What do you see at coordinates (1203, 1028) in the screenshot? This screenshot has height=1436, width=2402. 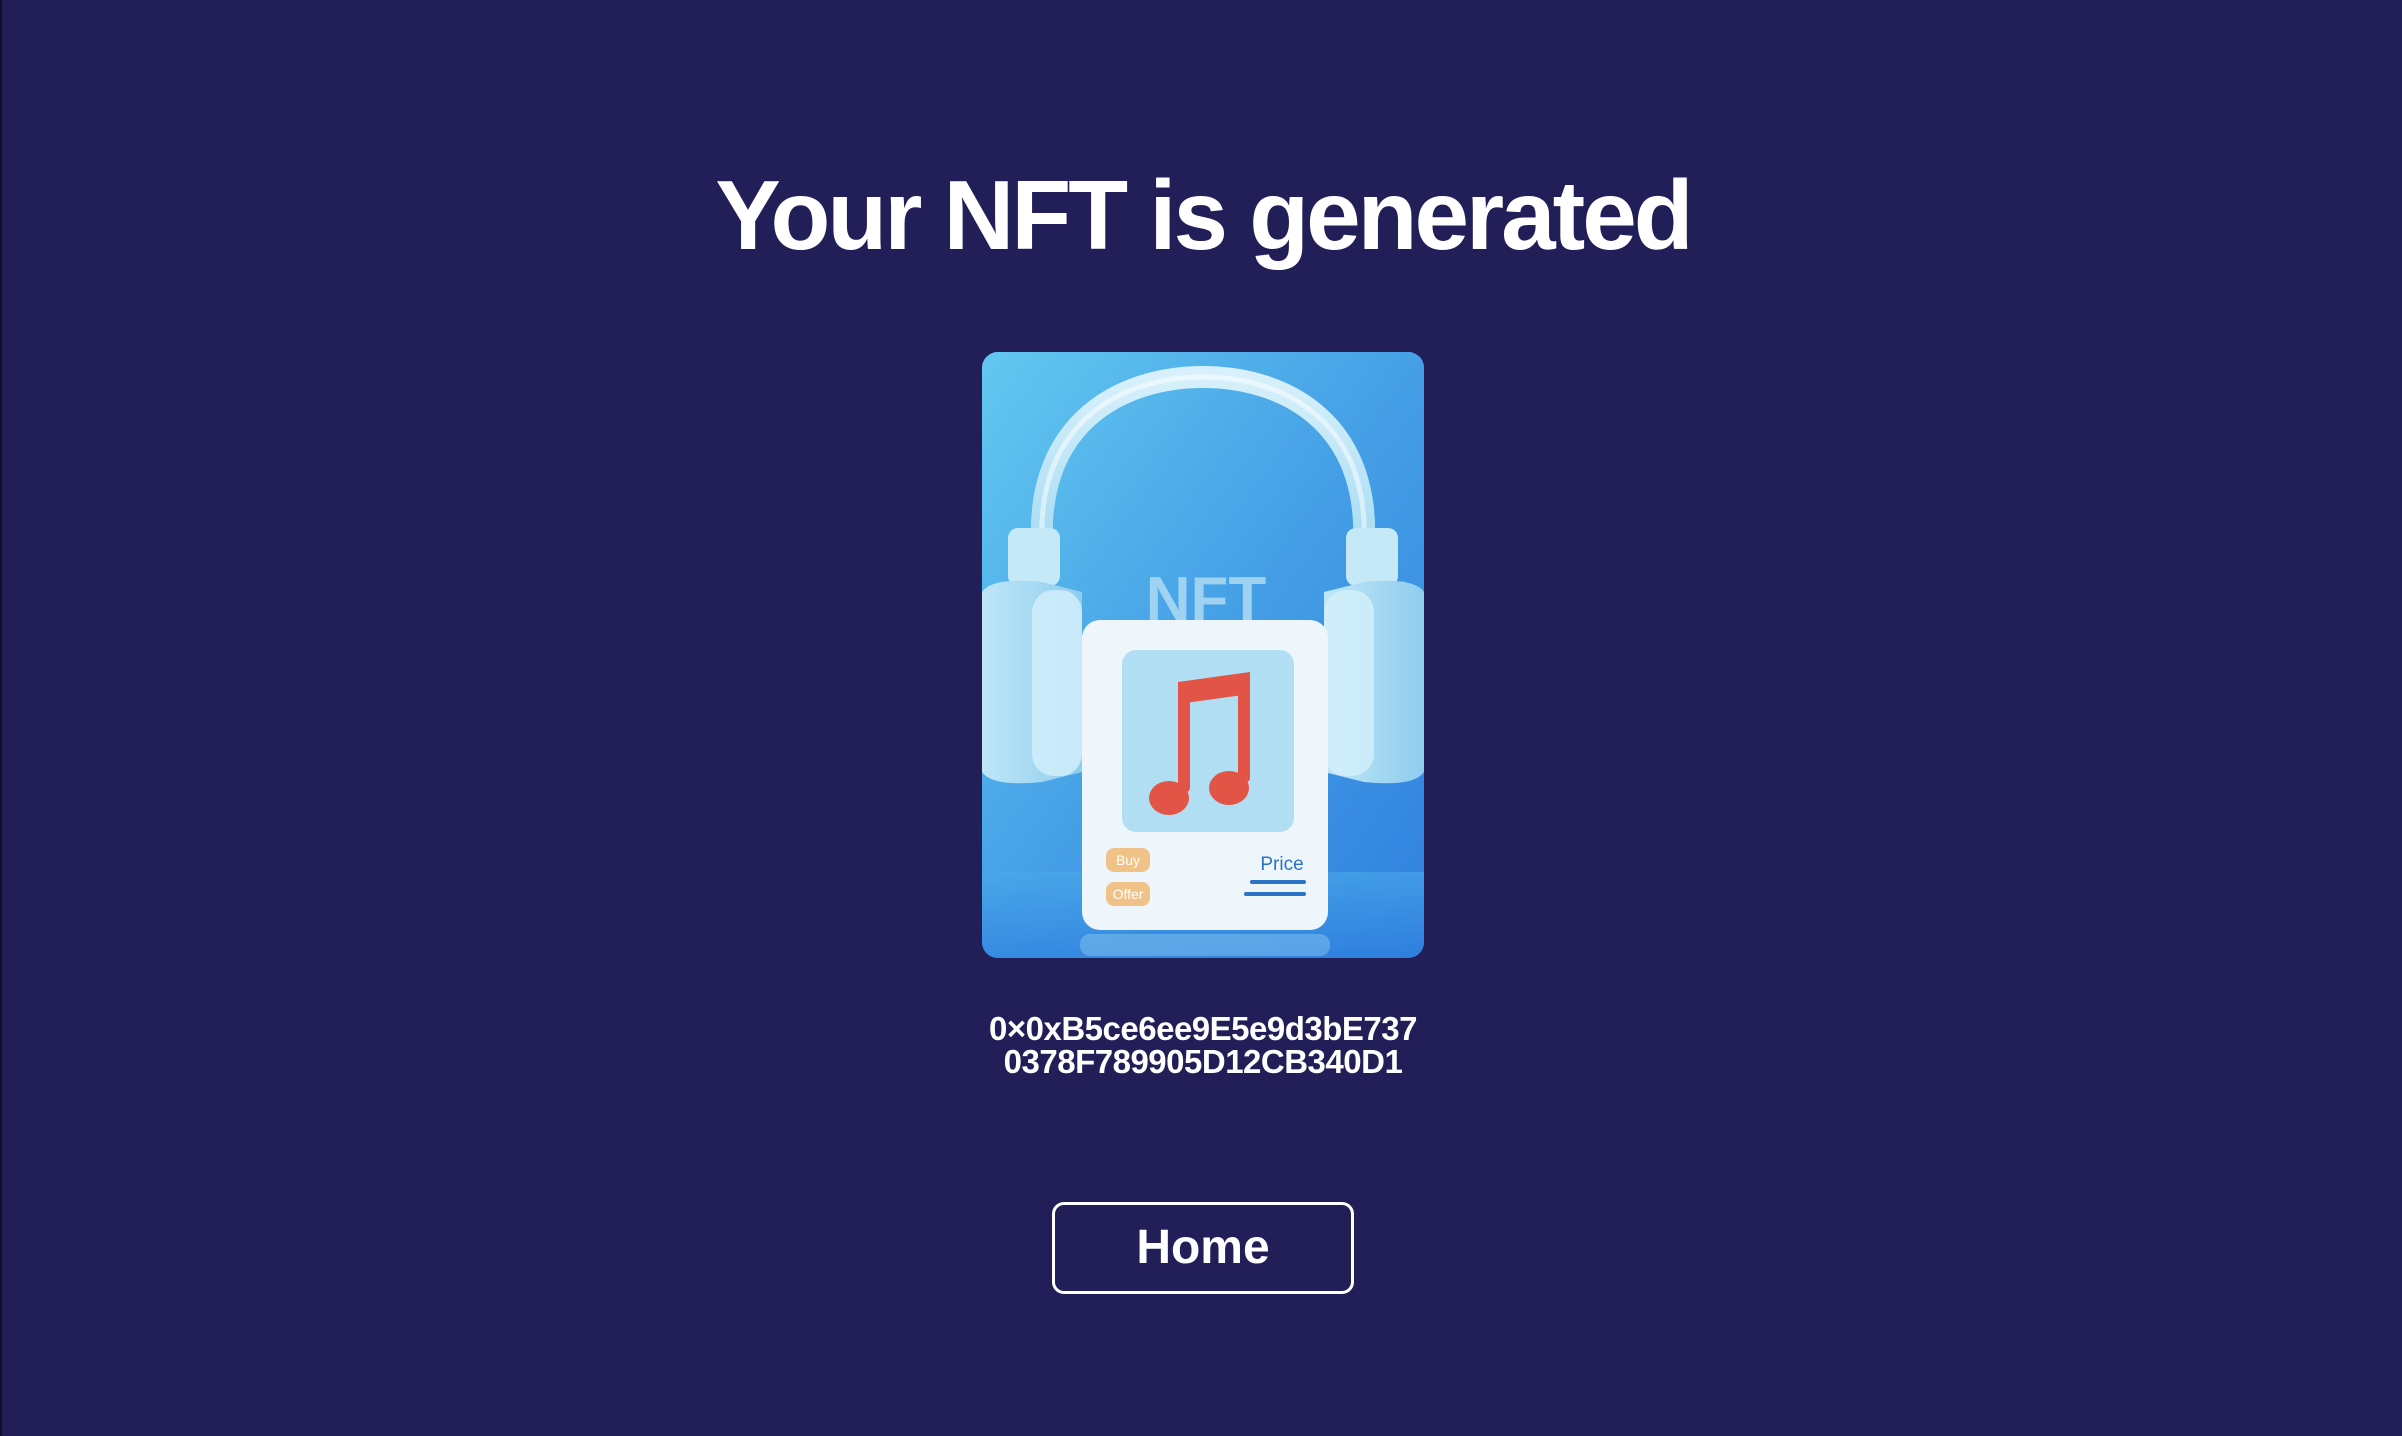 I see `nft-address-line-1: 0×0xB5ce6ee9E5e9d3bE737` at bounding box center [1203, 1028].